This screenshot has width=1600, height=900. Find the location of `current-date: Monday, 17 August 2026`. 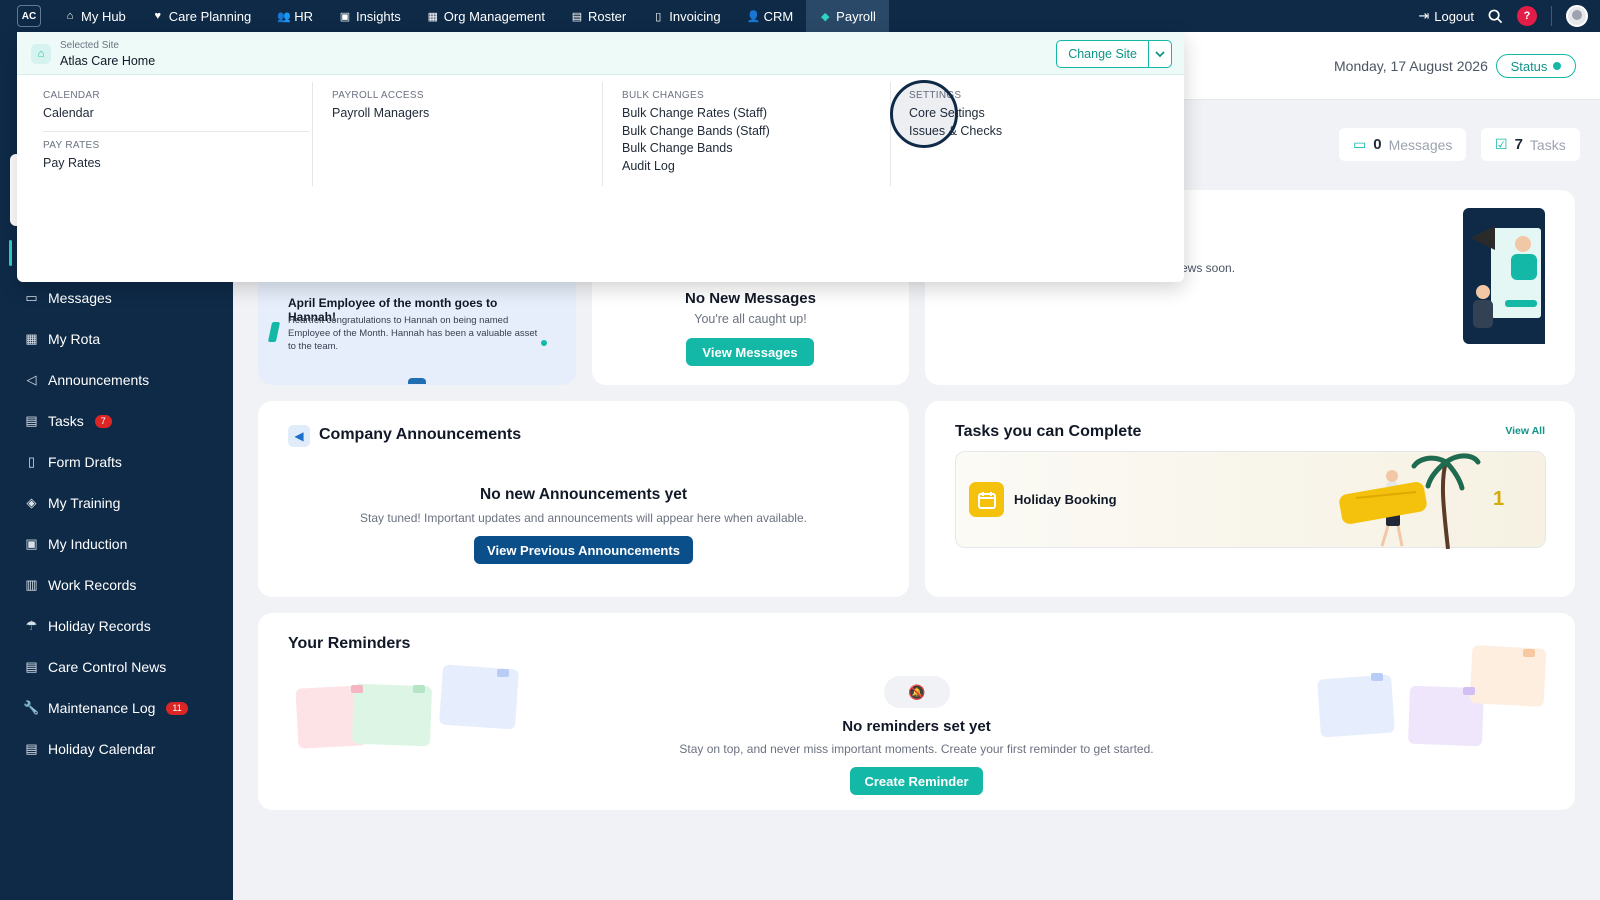

current-date: Monday, 17 August 2026 is located at coordinates (1411, 66).